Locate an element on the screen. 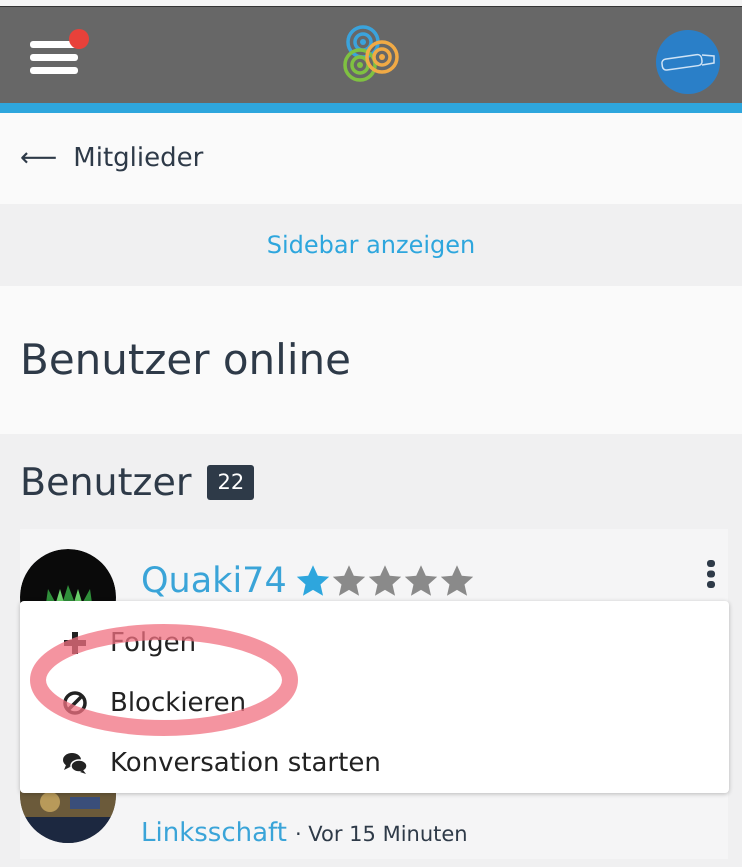  avatar-icon is located at coordinates (688, 62).